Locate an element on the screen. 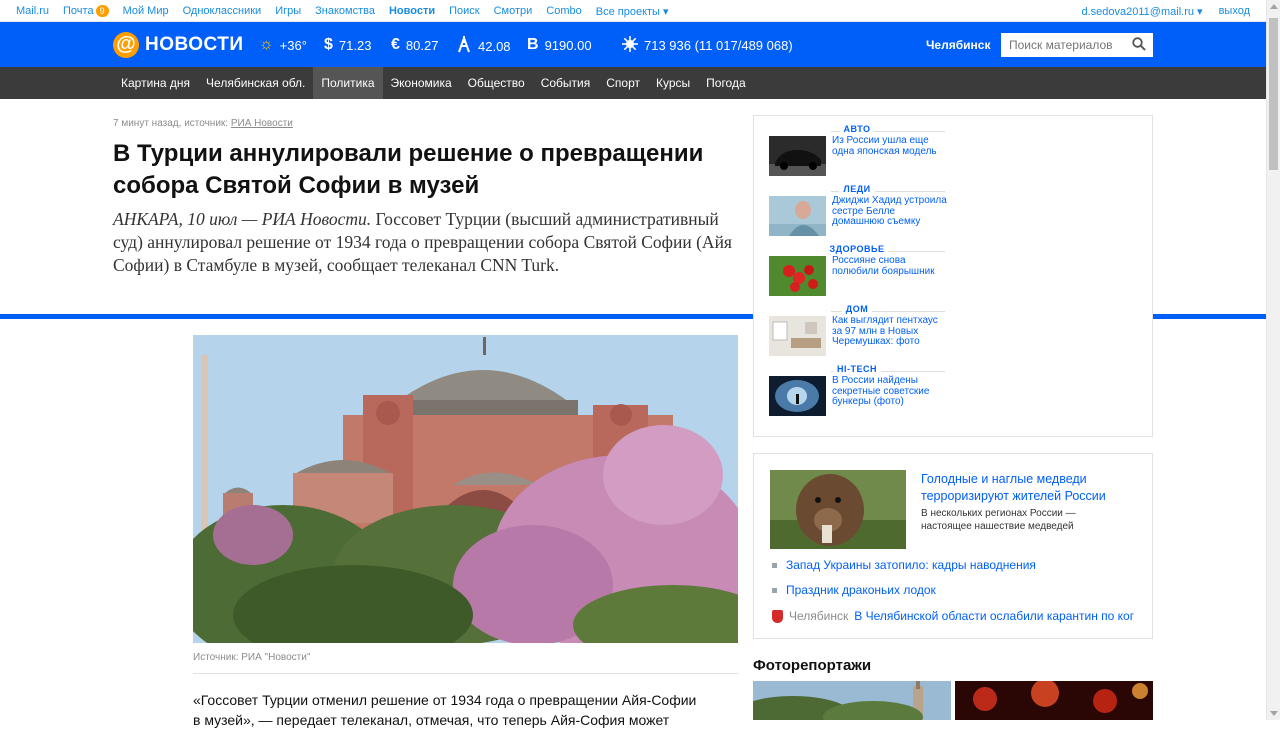 The height and width of the screenshot is (730, 1280). search-icon is located at coordinates (1139, 44).